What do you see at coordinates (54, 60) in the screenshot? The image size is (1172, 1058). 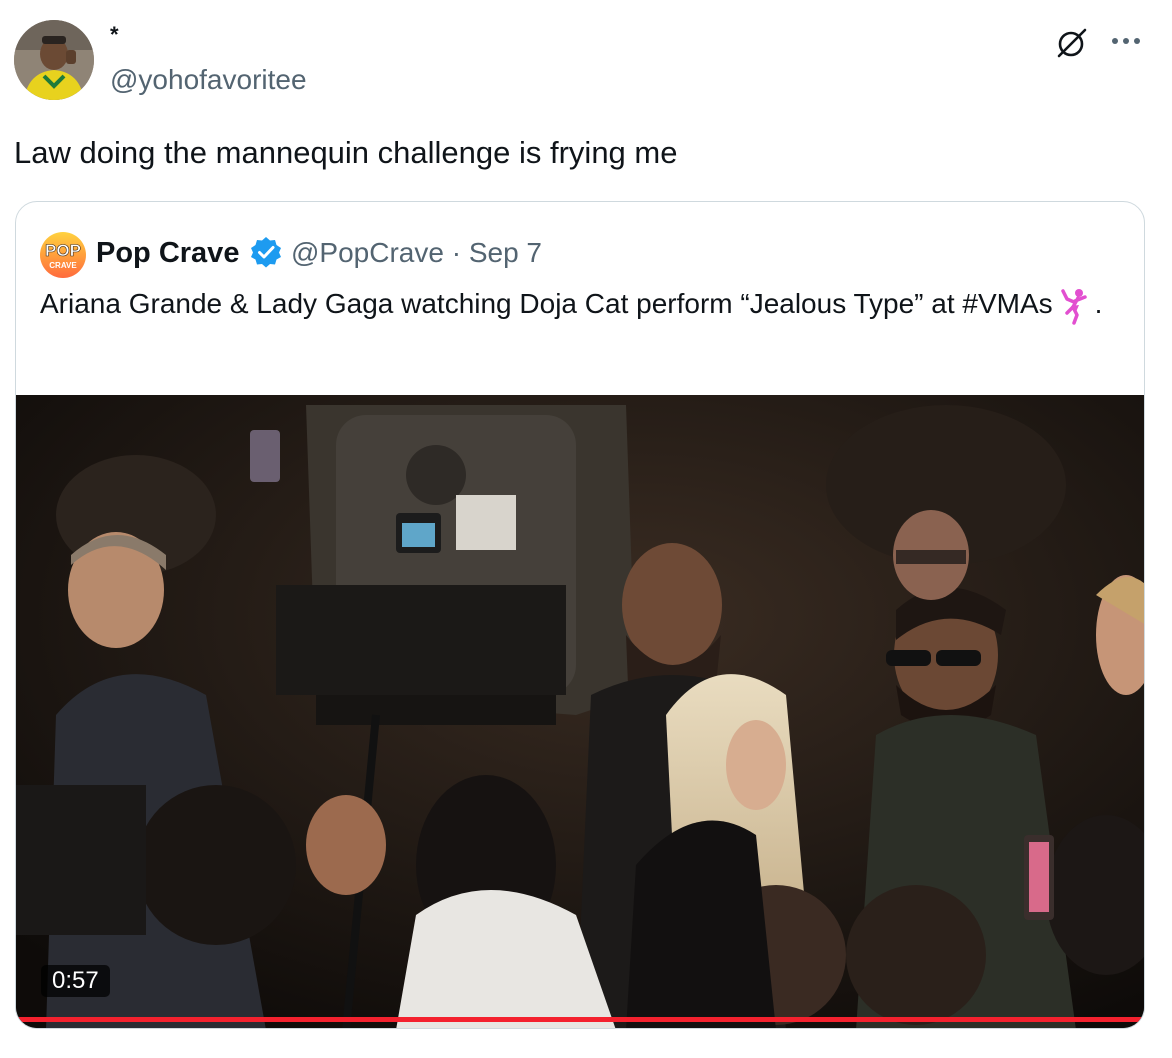 I see `user-avatar` at bounding box center [54, 60].